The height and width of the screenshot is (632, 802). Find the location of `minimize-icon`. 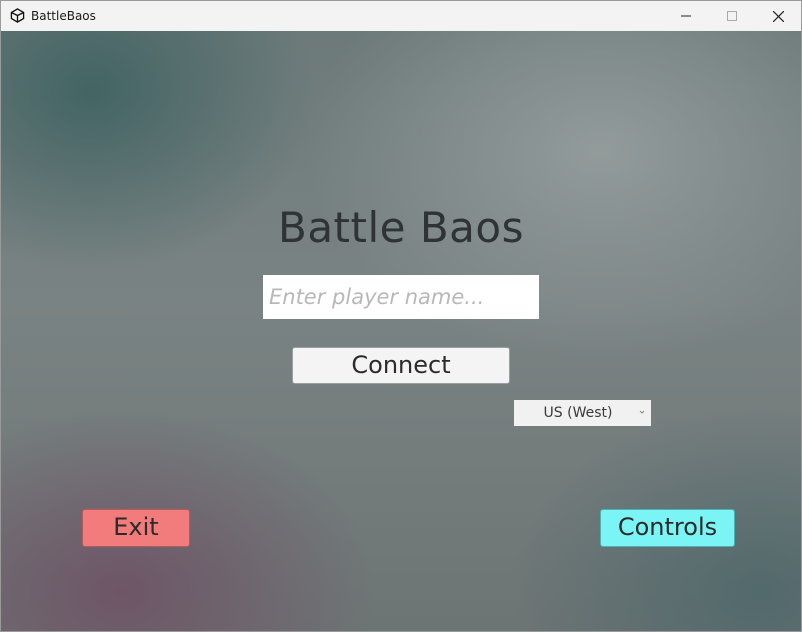

minimize-icon is located at coordinates (686, 16).